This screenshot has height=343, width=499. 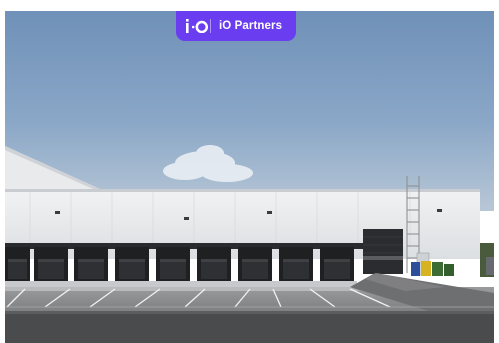 I want to click on brand-name: iO Partners, so click(x=251, y=26).